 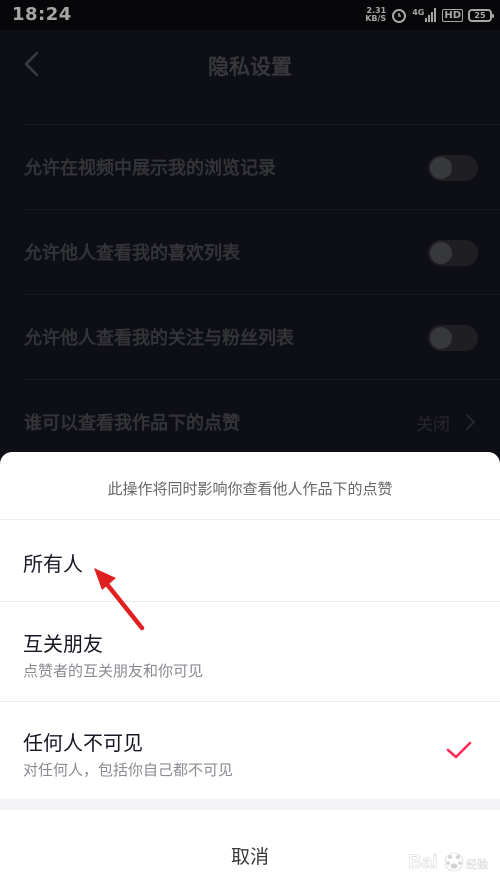 What do you see at coordinates (459, 750) in the screenshot?
I see `checkmark-icon` at bounding box center [459, 750].